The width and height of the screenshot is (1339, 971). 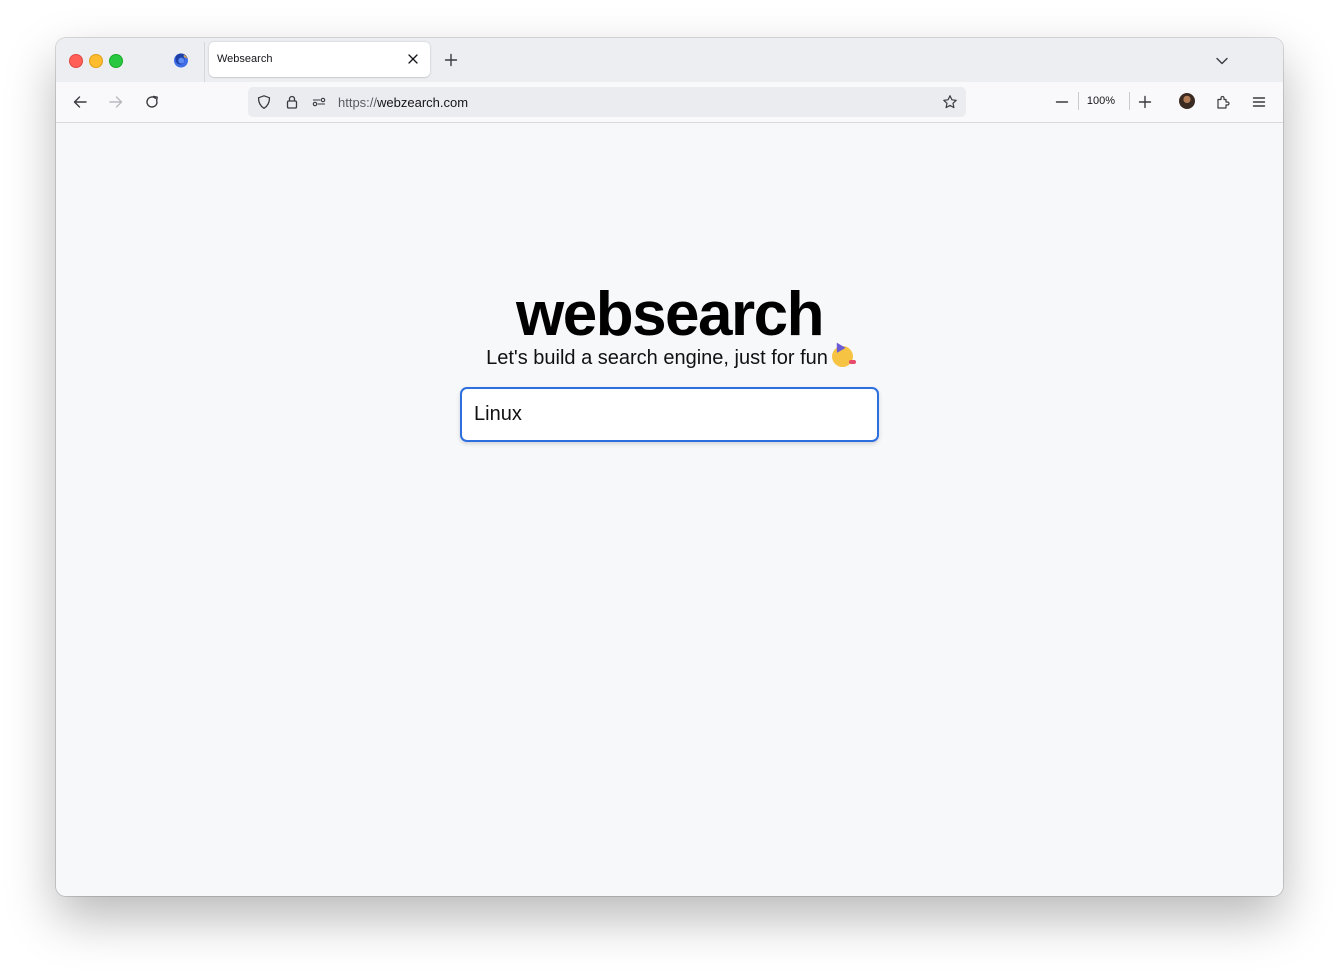 I want to click on star-icon, so click(x=950, y=102).